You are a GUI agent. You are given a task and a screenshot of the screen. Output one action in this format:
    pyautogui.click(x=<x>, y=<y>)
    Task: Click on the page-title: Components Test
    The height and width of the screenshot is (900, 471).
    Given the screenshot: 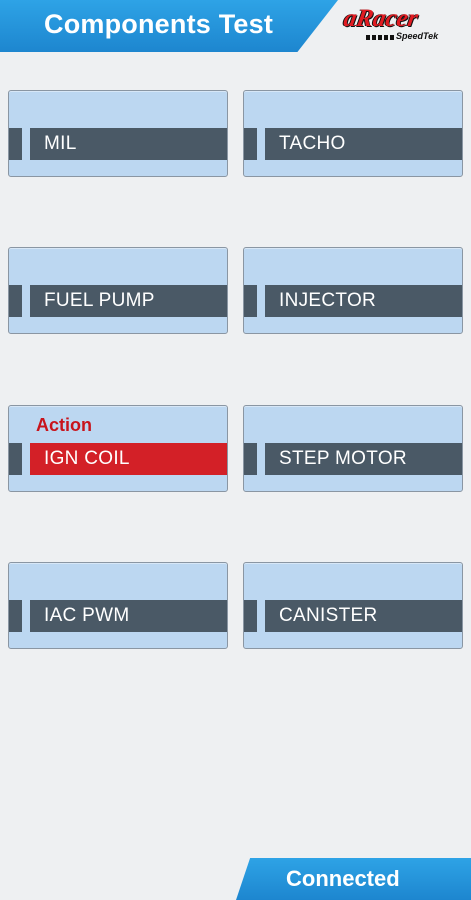 What is the action you would take?
    pyautogui.click(x=159, y=24)
    